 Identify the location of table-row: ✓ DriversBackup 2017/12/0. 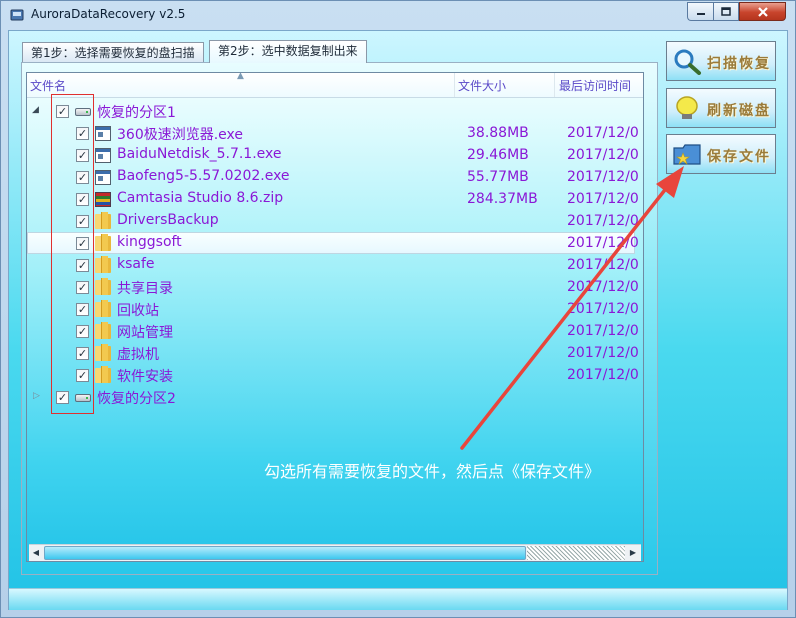
(333, 221).